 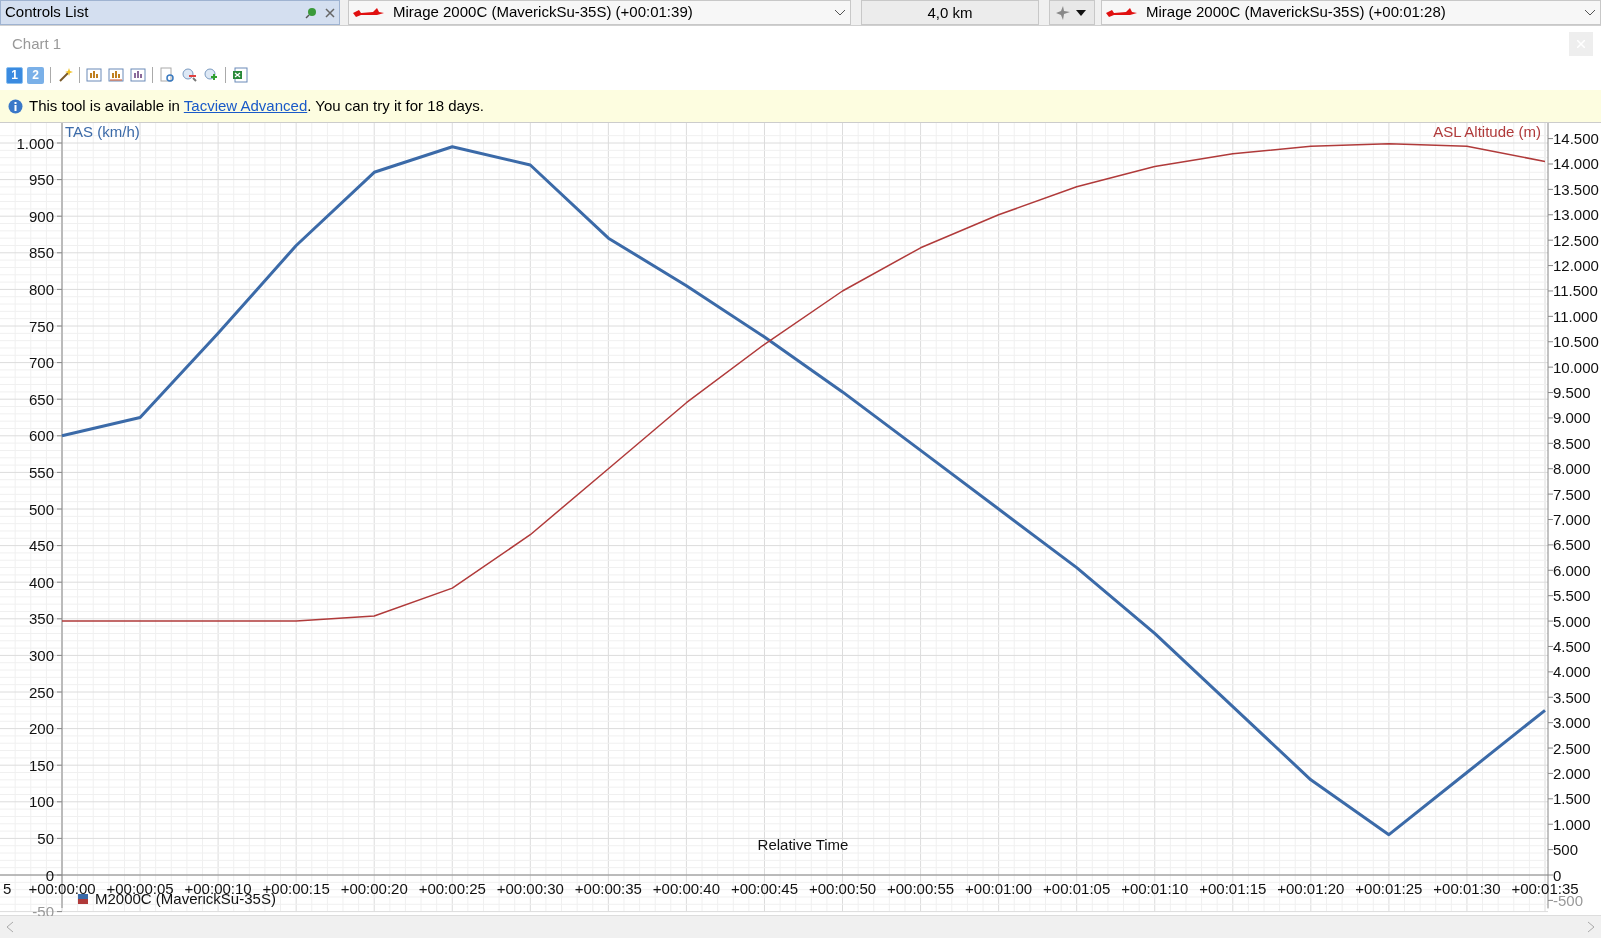 I want to click on range-field: 4,0 km, so click(x=950, y=12).